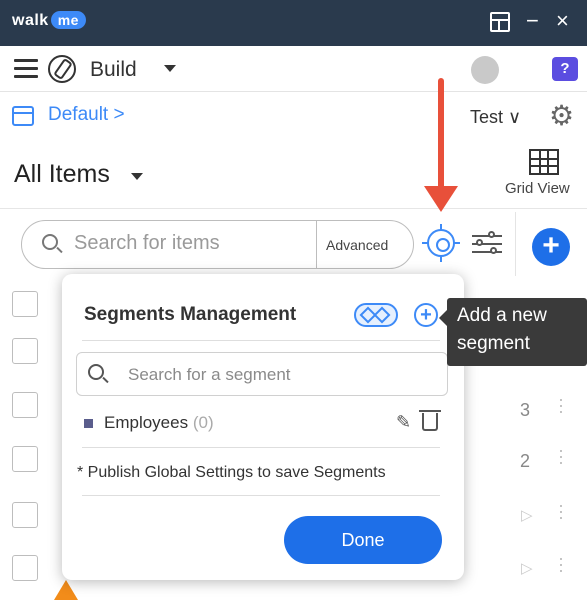 The width and height of the screenshot is (587, 605). Describe the element at coordinates (62, 69) in the screenshot. I see `build-mode-icon` at that location.